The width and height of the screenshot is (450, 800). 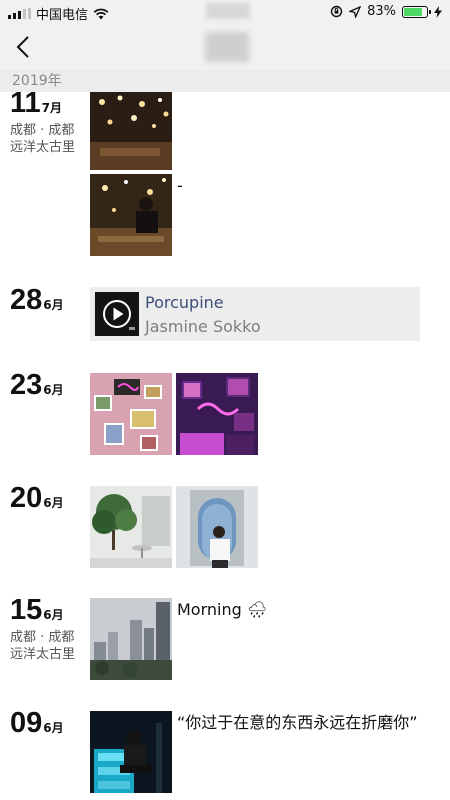 I want to click on date-block: 117月 成都 · 成都 远洋太古里, so click(x=50, y=121).